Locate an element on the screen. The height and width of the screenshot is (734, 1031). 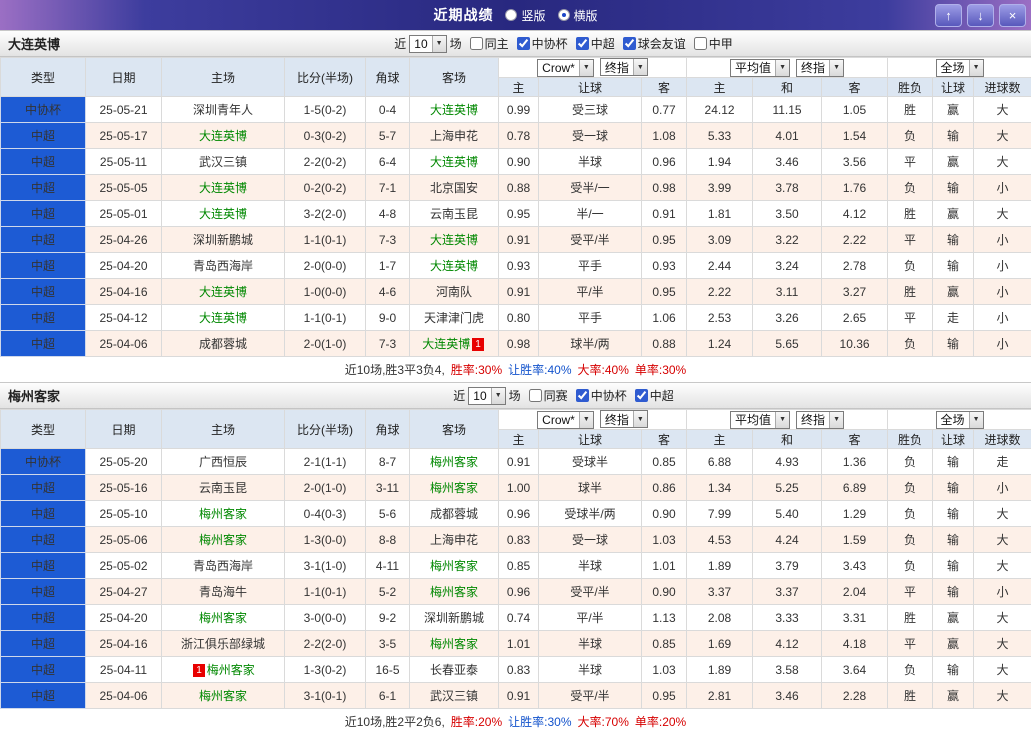
league-filter: 同主 is located at coordinates (489, 43).